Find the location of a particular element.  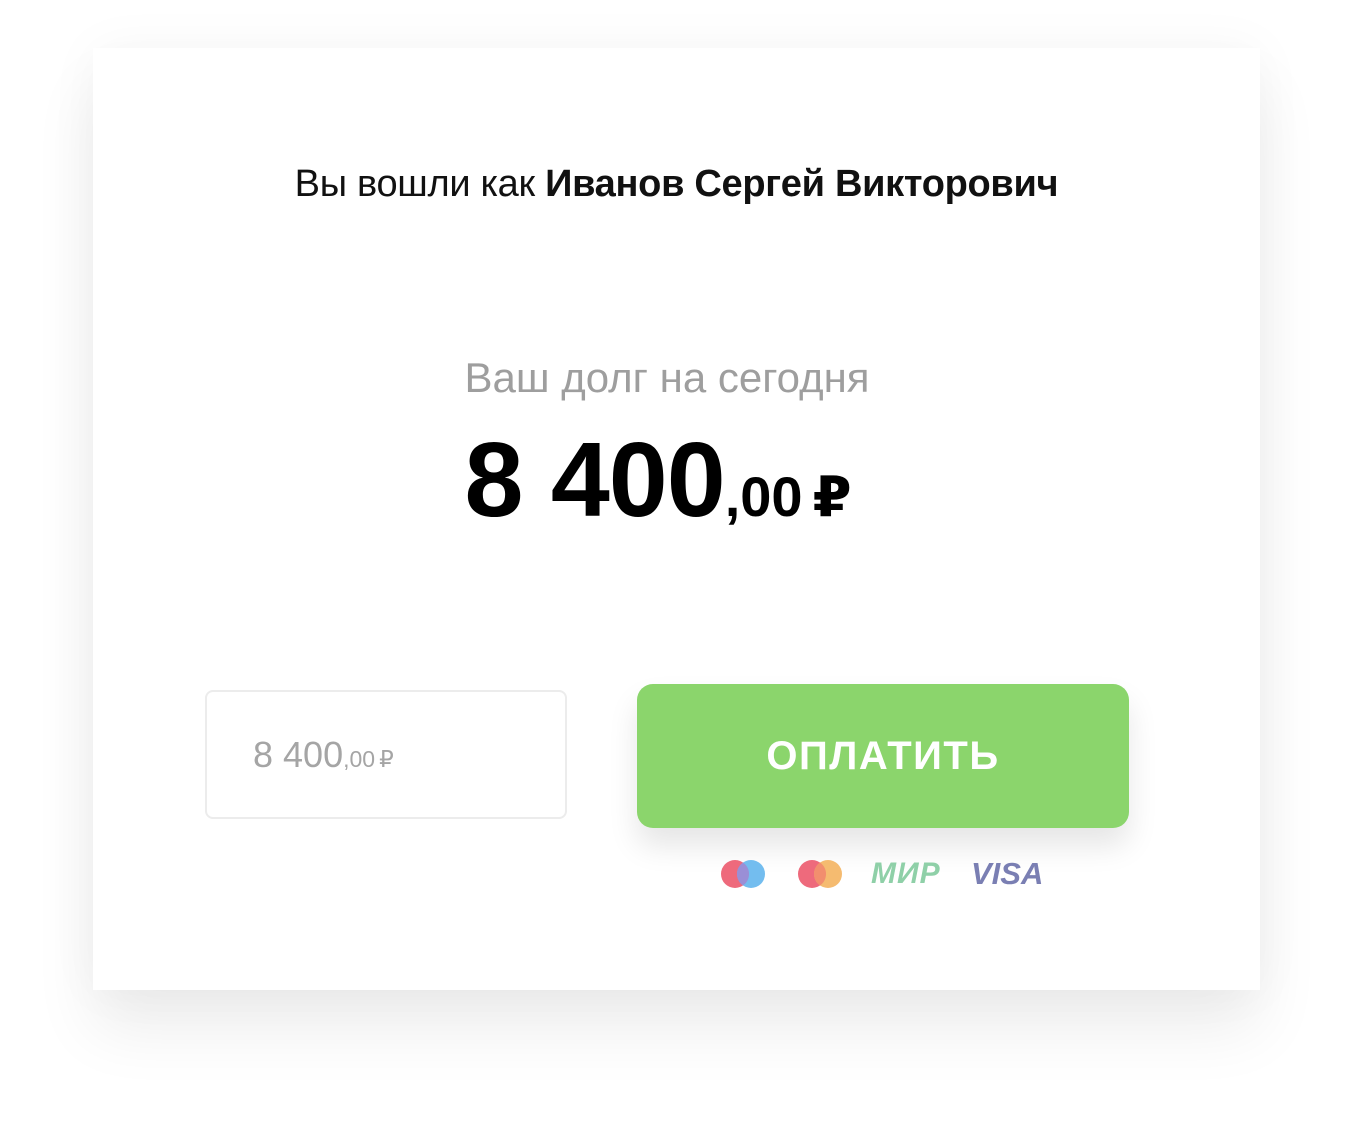

maestro-icon is located at coordinates (743, 876).